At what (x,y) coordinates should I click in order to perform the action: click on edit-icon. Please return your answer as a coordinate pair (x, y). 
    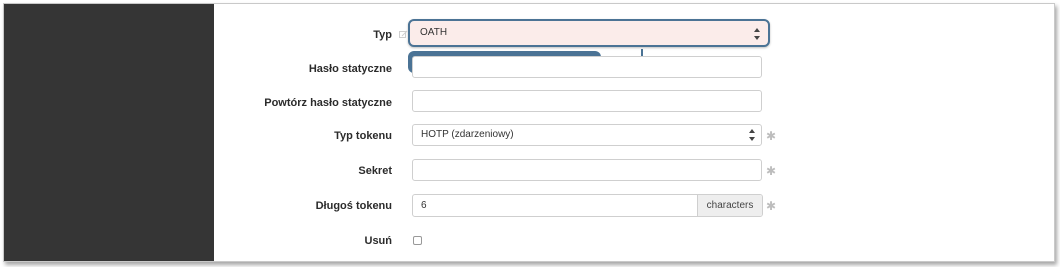
    Looking at the image, I should click on (403, 34).